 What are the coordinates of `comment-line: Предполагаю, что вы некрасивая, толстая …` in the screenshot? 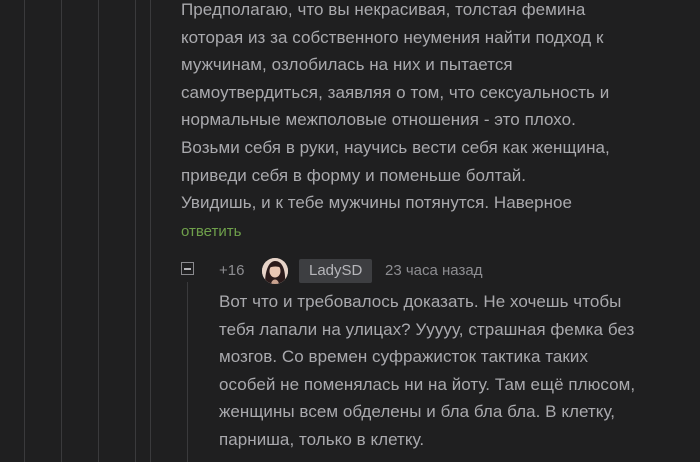 It's located at (383, 9).